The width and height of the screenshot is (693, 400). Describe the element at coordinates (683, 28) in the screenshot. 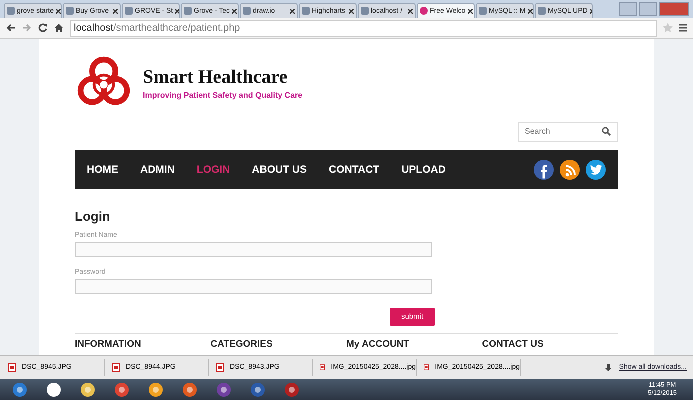

I see `menu-icon` at that location.